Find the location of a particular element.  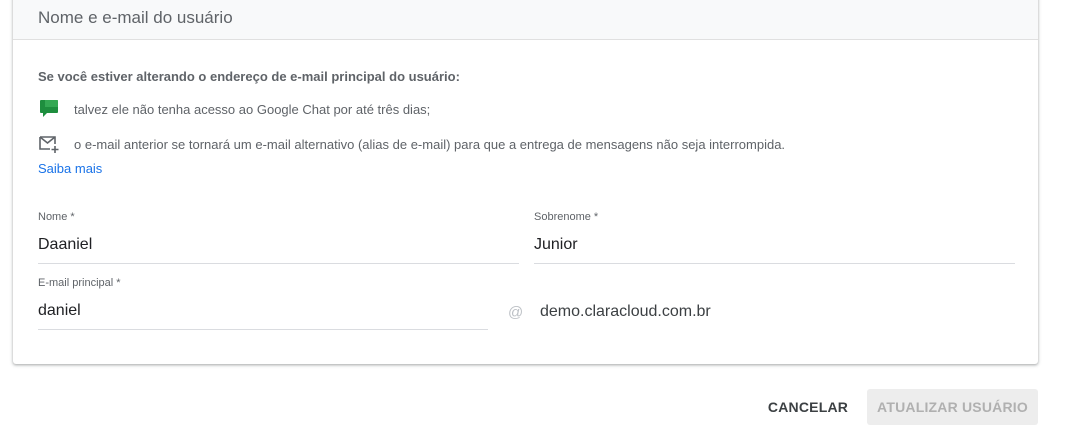

update-user-button: ATUALIZAR USUÁRIO is located at coordinates (952, 407).